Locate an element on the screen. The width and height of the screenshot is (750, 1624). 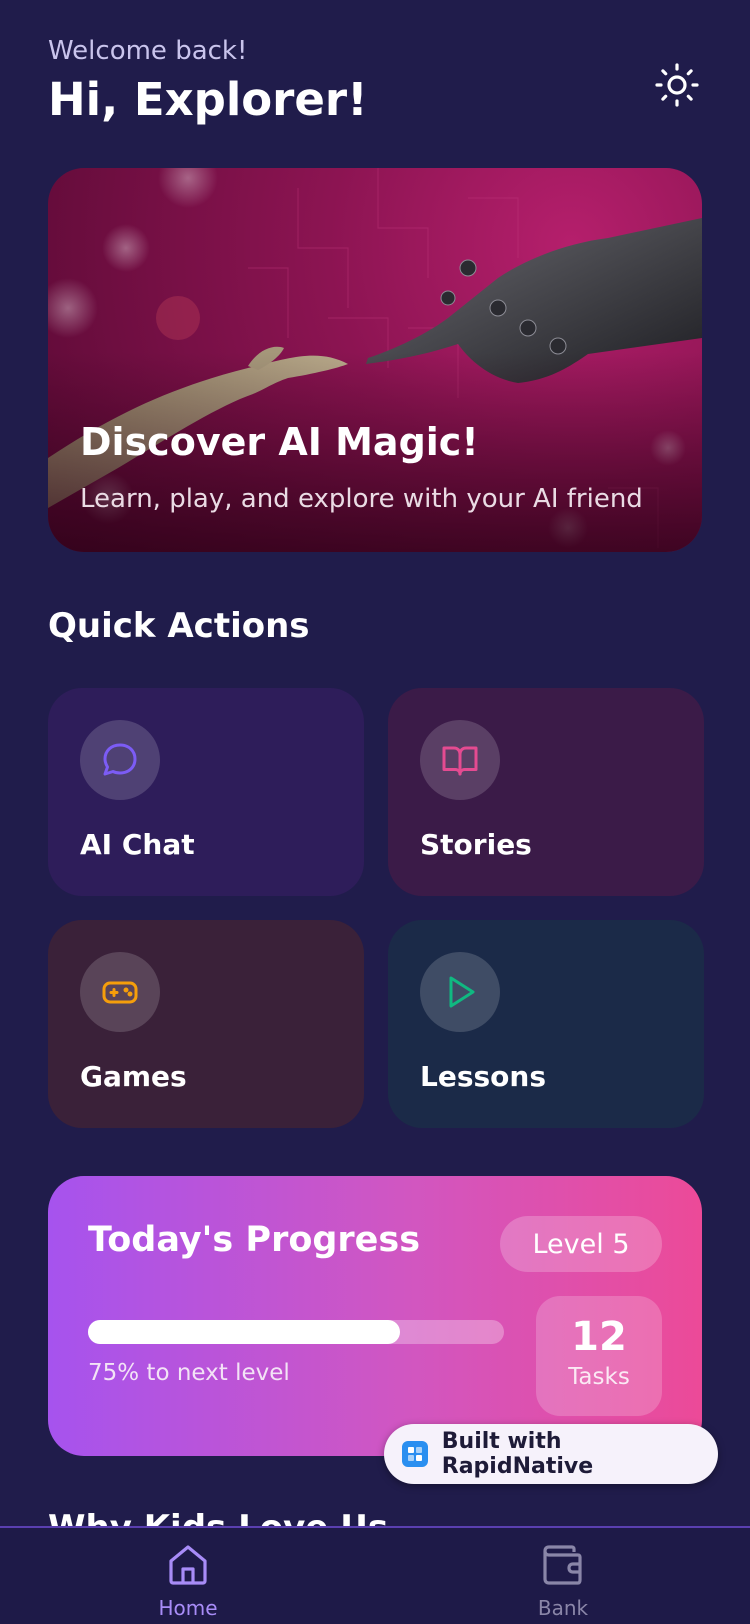
progress-bar-track is located at coordinates (296, 1332).